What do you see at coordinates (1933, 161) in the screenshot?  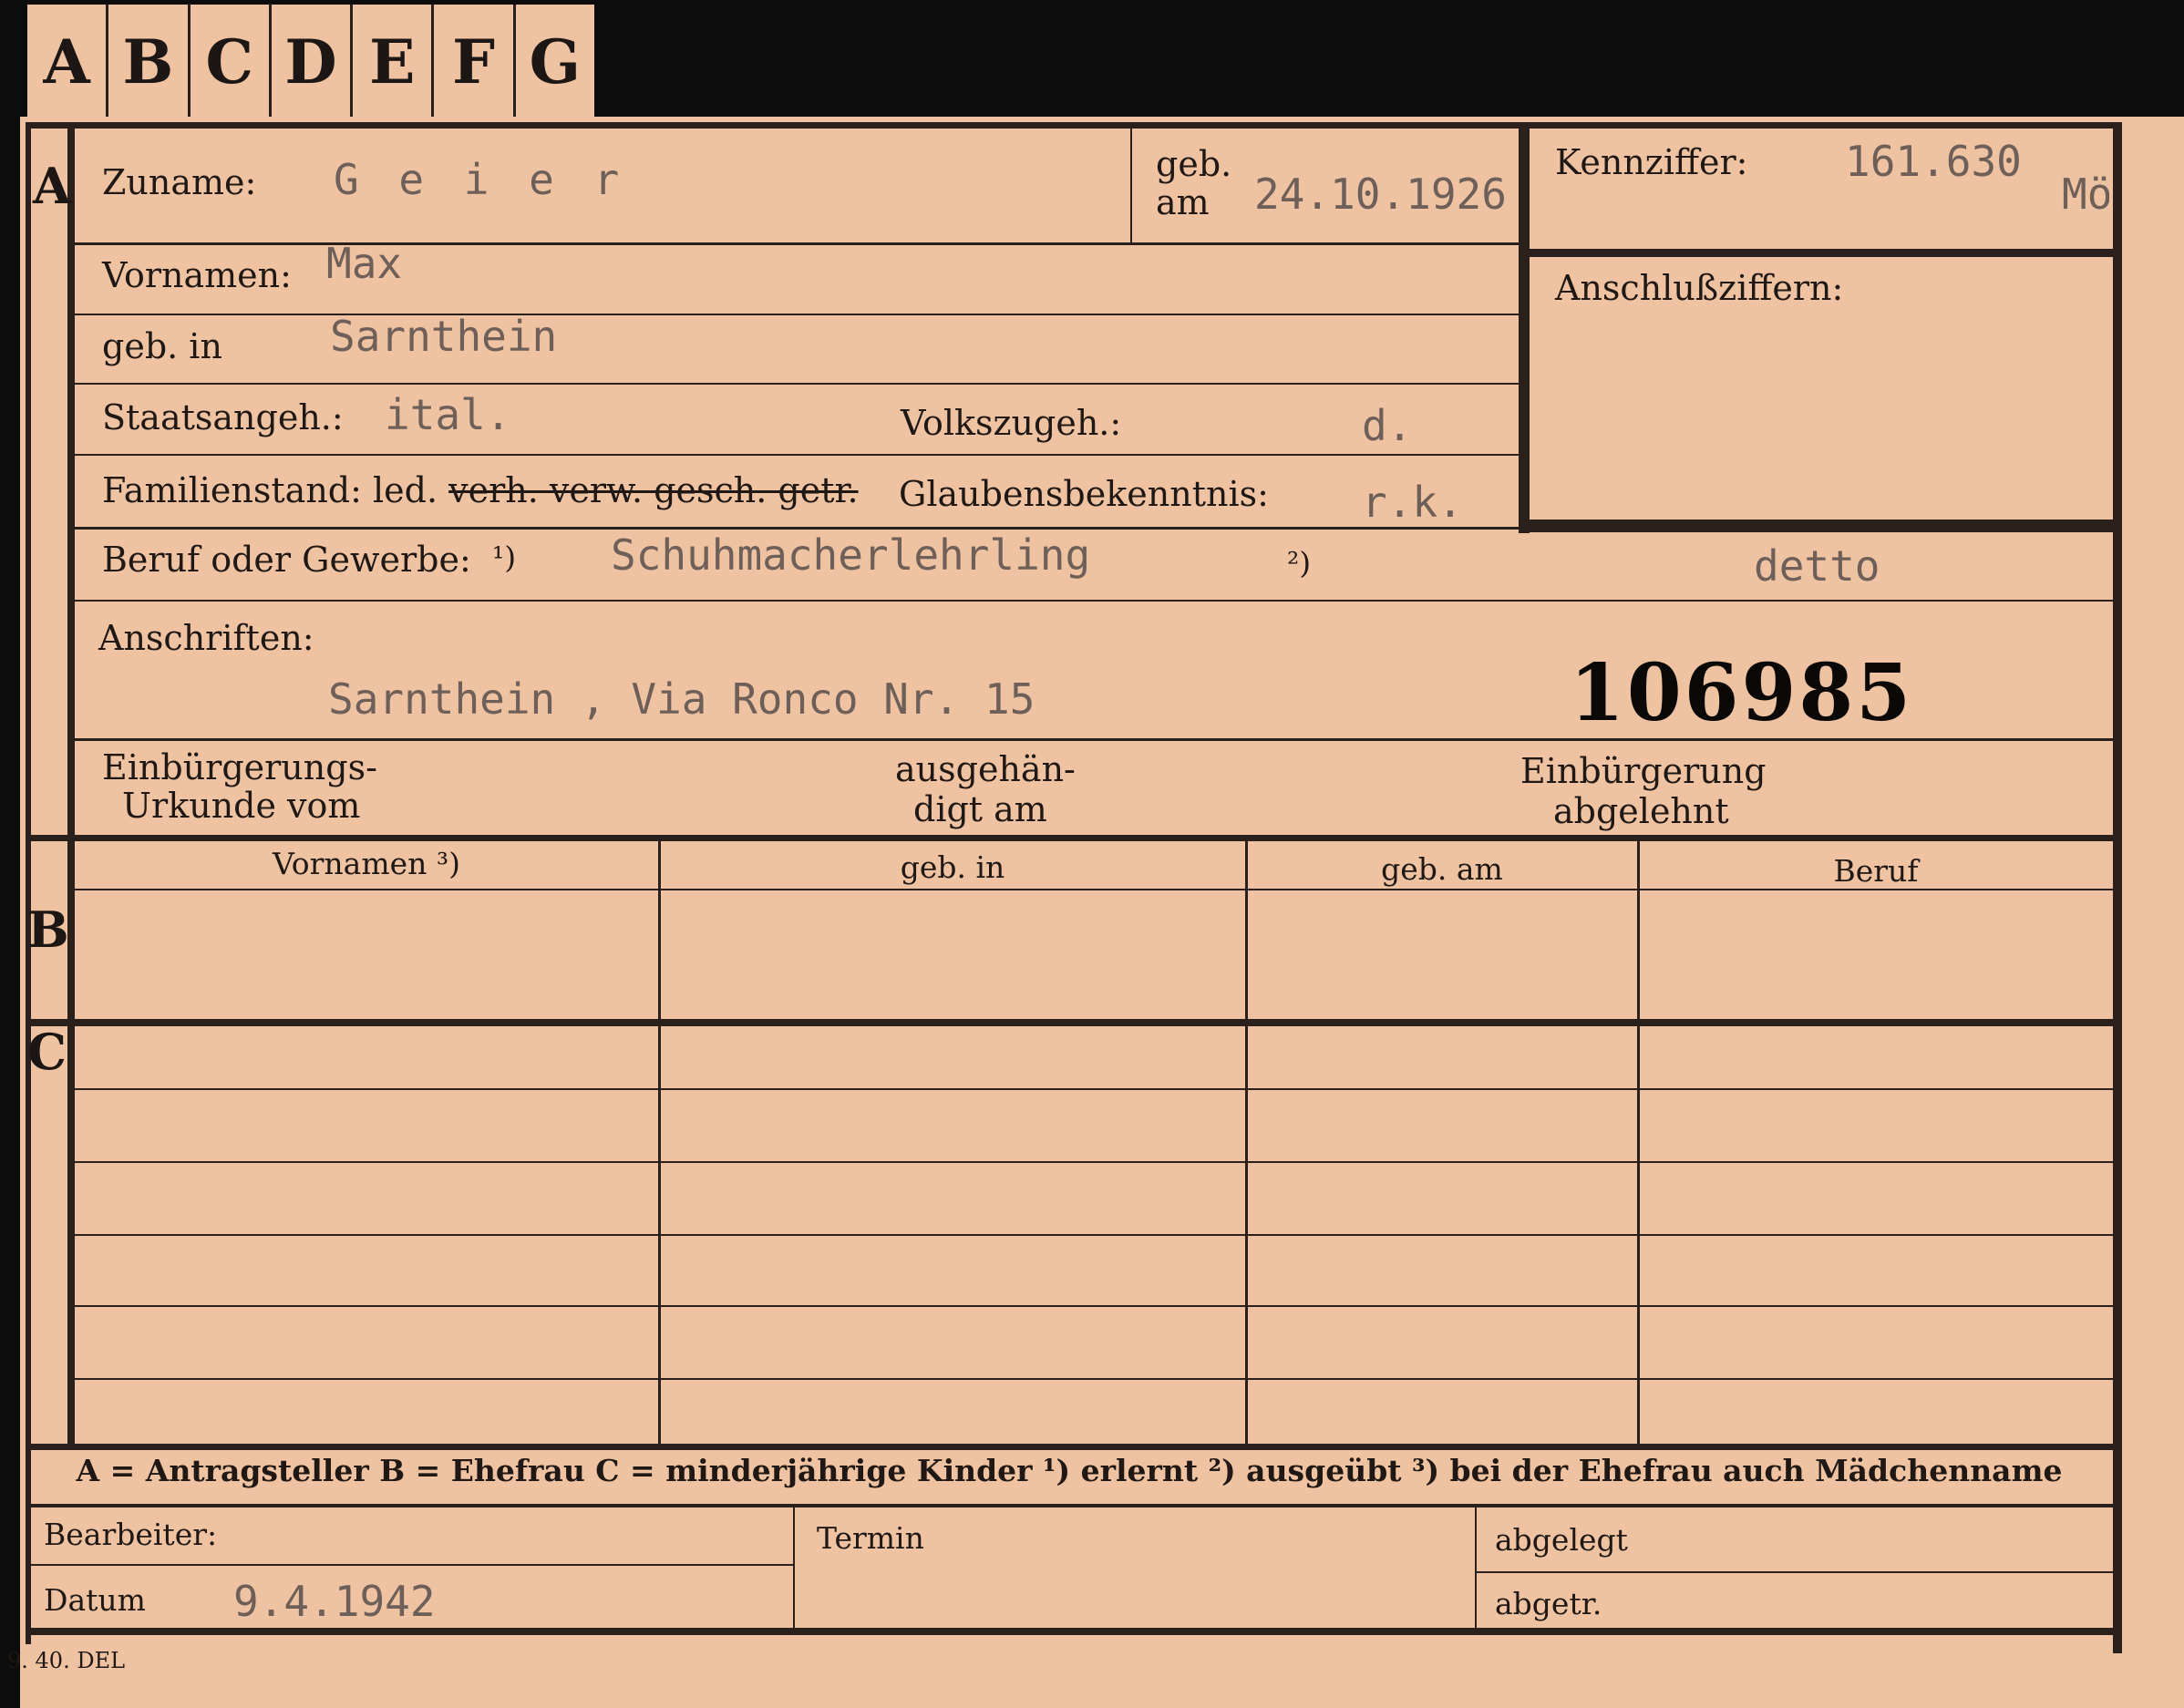 I see `value-kennziffer: 161.630` at bounding box center [1933, 161].